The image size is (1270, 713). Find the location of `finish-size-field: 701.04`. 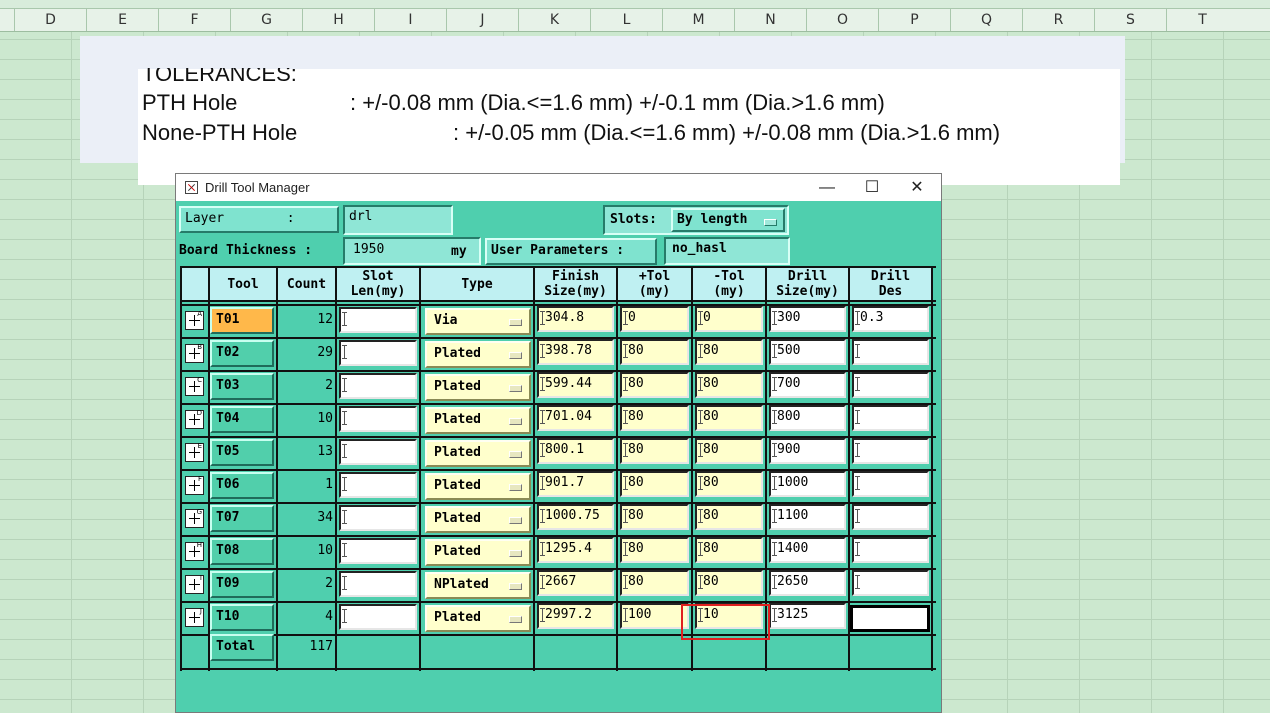

finish-size-field: 701.04 is located at coordinates (575, 418).